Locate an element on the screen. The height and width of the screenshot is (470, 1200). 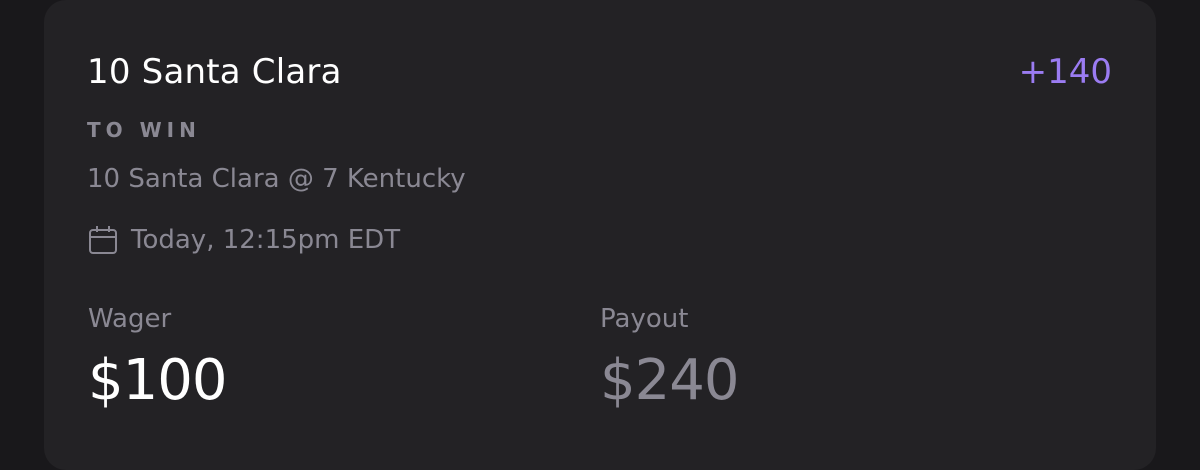
event-datetime: Today, 12:15pm EDT is located at coordinates (243, 240).